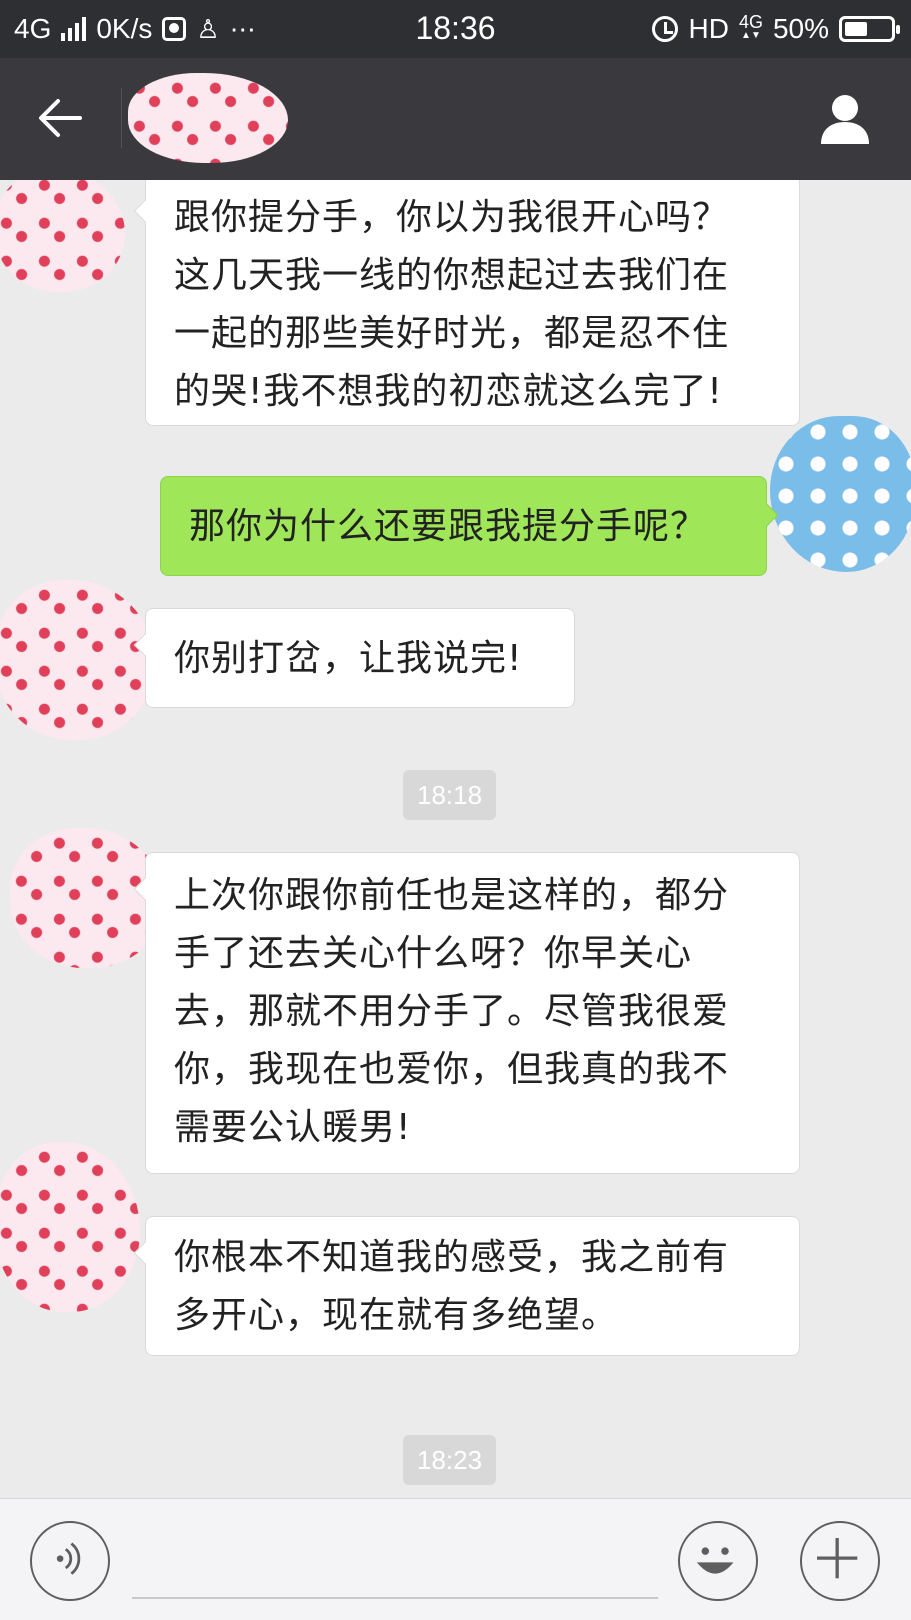 The image size is (911, 1620). What do you see at coordinates (466, 1286) in the screenshot?
I see `message-bubble-received: 你根本不知道我的感受，我之前有 多开心，现在就有多绝望。` at bounding box center [466, 1286].